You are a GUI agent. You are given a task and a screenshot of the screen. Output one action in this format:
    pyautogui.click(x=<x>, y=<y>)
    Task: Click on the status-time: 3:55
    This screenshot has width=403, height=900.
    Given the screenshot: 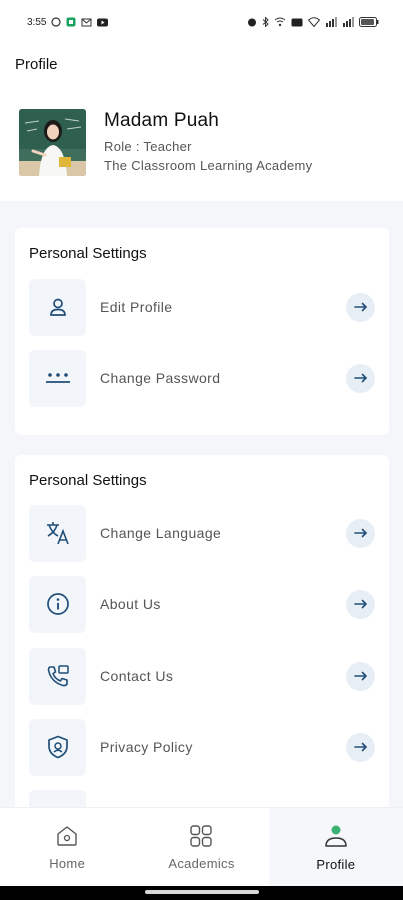 What is the action you would take?
    pyautogui.click(x=37, y=22)
    